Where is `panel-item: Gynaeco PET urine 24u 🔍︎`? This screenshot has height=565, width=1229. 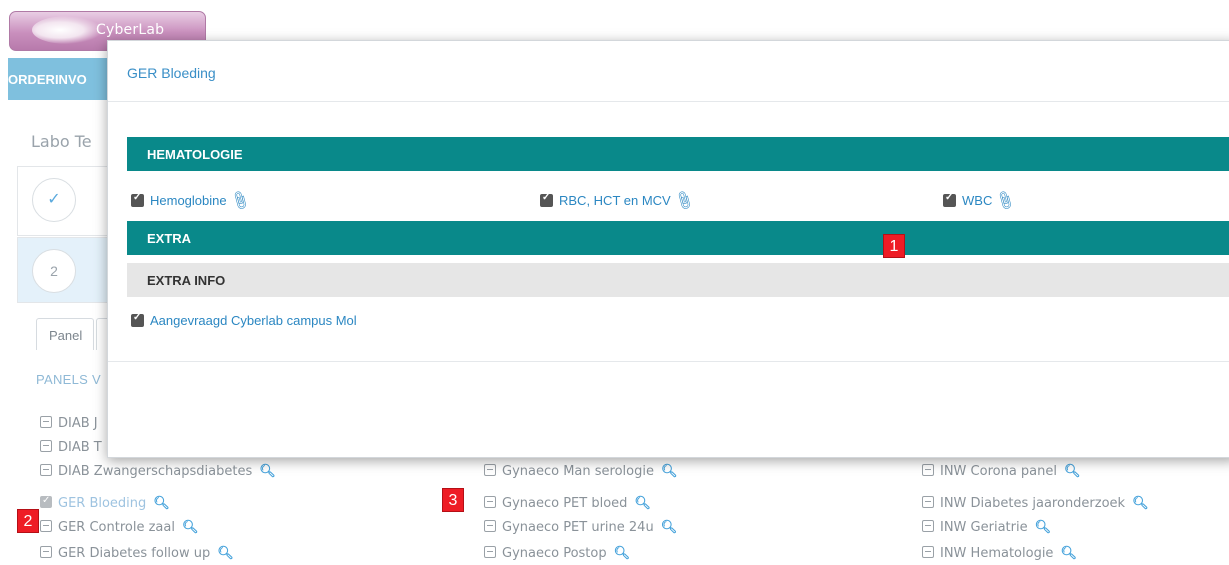
panel-item: Gynaeco PET urine 24u 🔍︎ is located at coordinates (580, 527).